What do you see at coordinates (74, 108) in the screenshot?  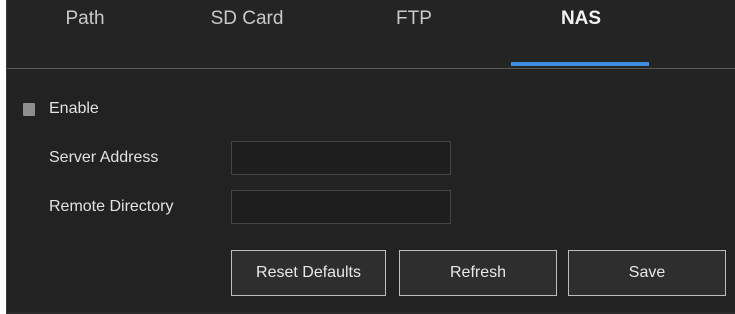 I see `enable-label: Enable` at bounding box center [74, 108].